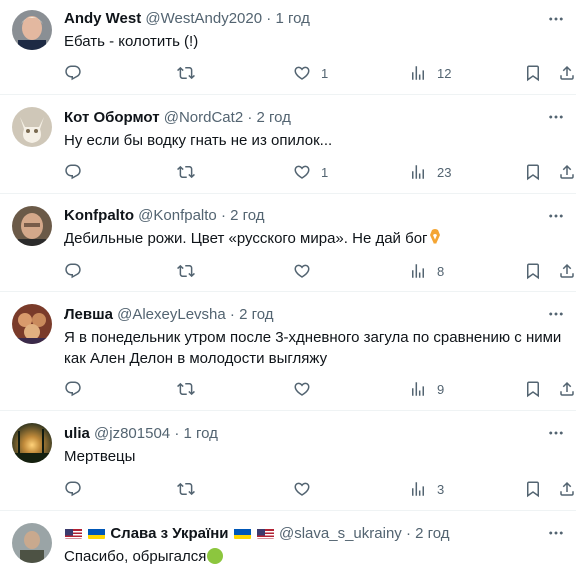 Image resolution: width=576 pixels, height=572 pixels. What do you see at coordinates (77, 433) in the screenshot?
I see `author-name: ulia` at bounding box center [77, 433].